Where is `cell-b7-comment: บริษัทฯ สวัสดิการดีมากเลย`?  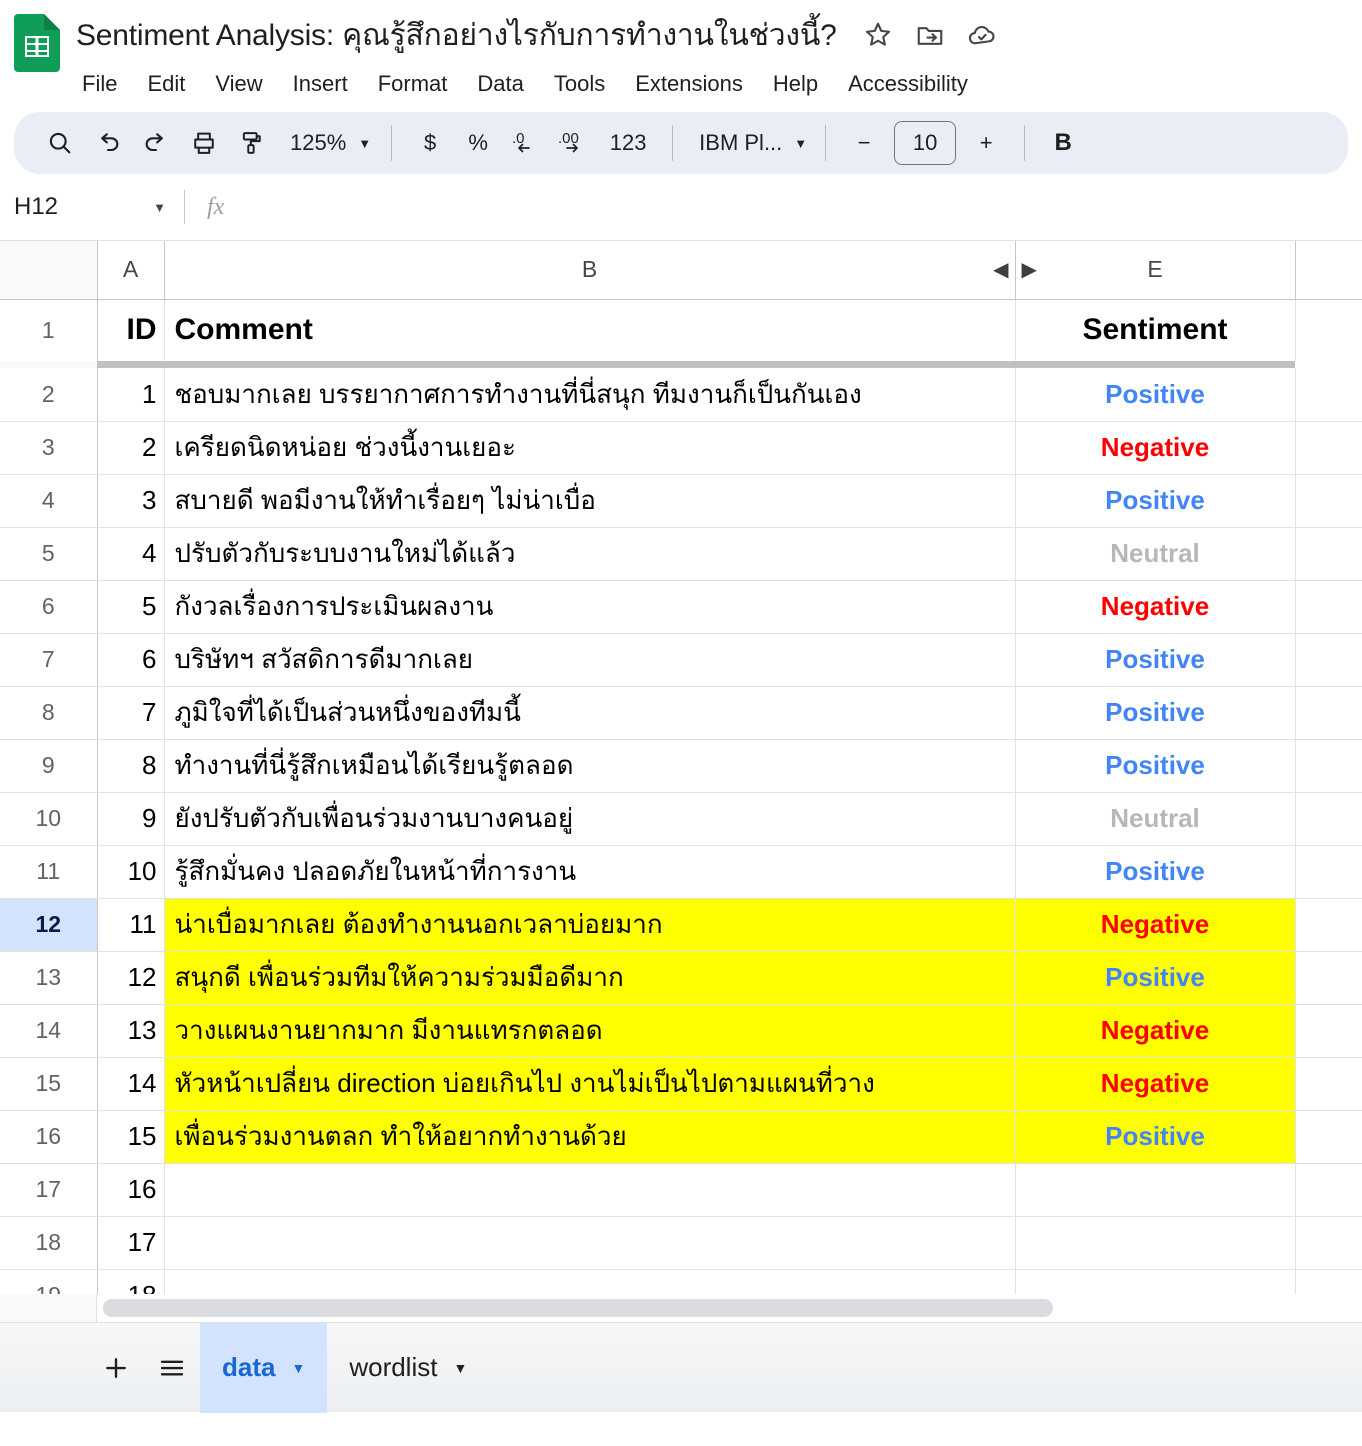 cell-b7-comment: บริษัทฯ สวัสดิการดีมากเลย is located at coordinates (590, 660).